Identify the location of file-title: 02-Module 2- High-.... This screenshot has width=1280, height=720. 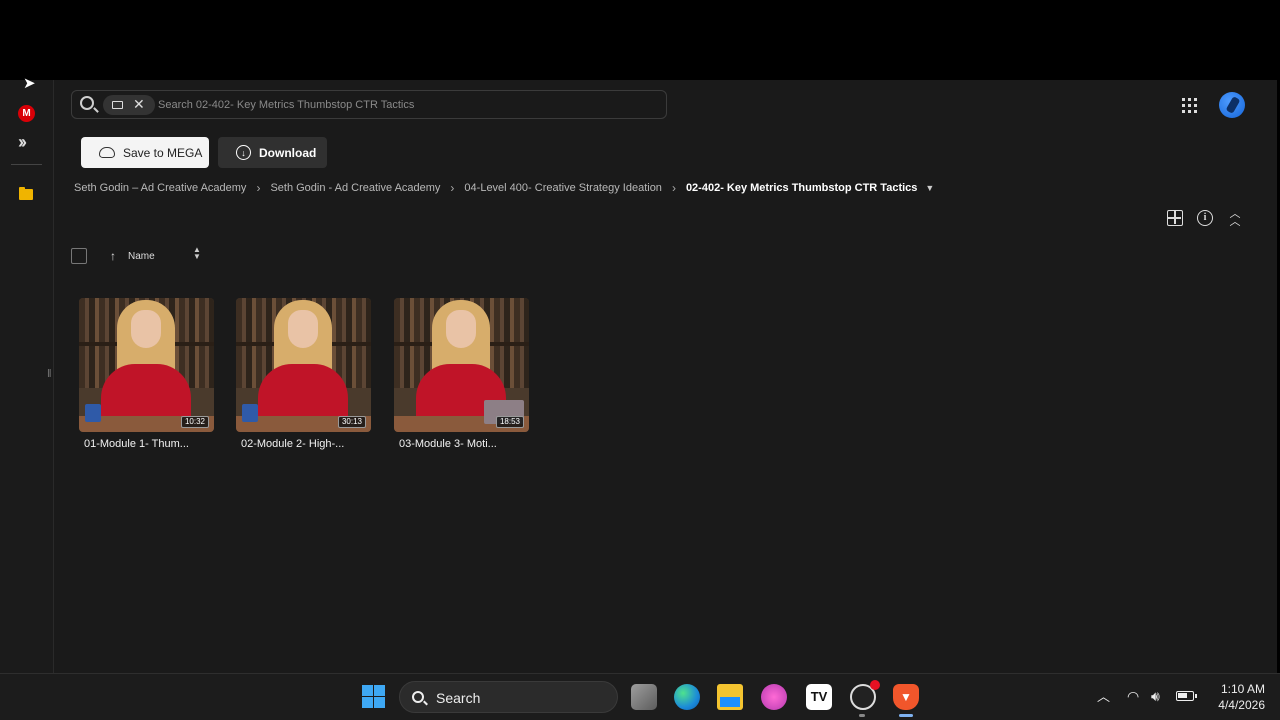
(306, 444).